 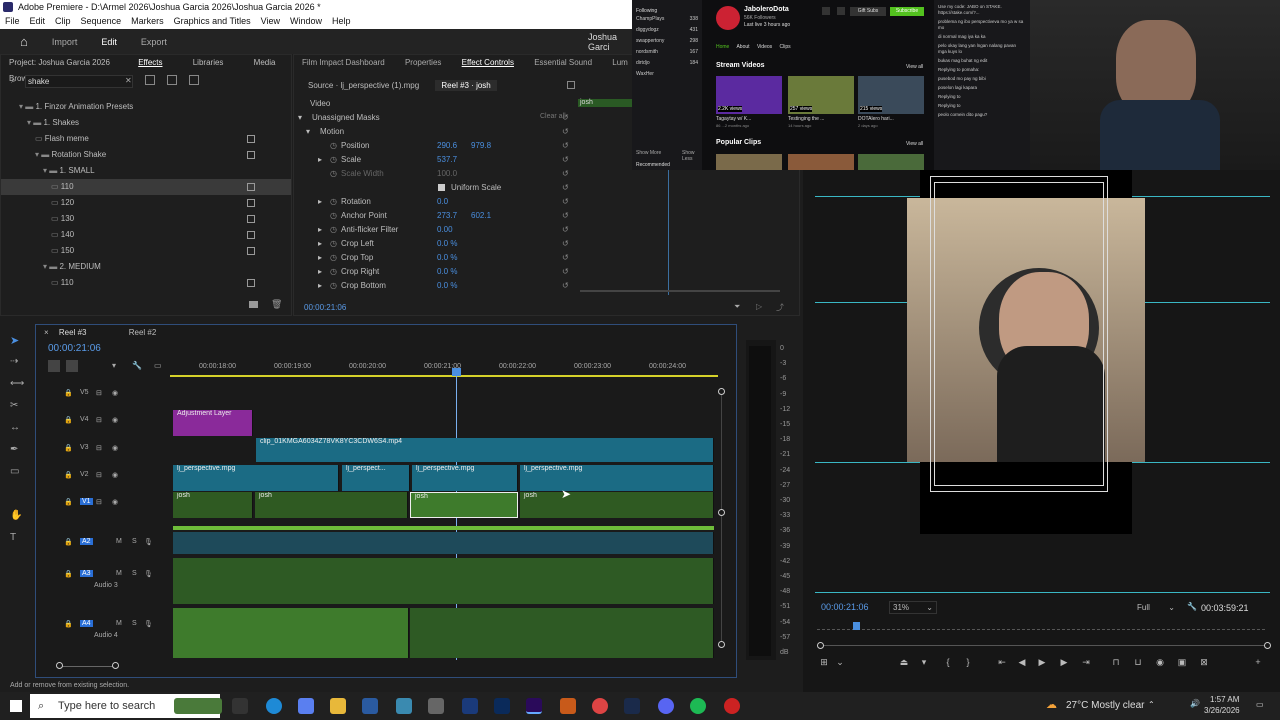 What do you see at coordinates (1042, 662) in the screenshot?
I see `play-icon: ▶` at bounding box center [1042, 662].